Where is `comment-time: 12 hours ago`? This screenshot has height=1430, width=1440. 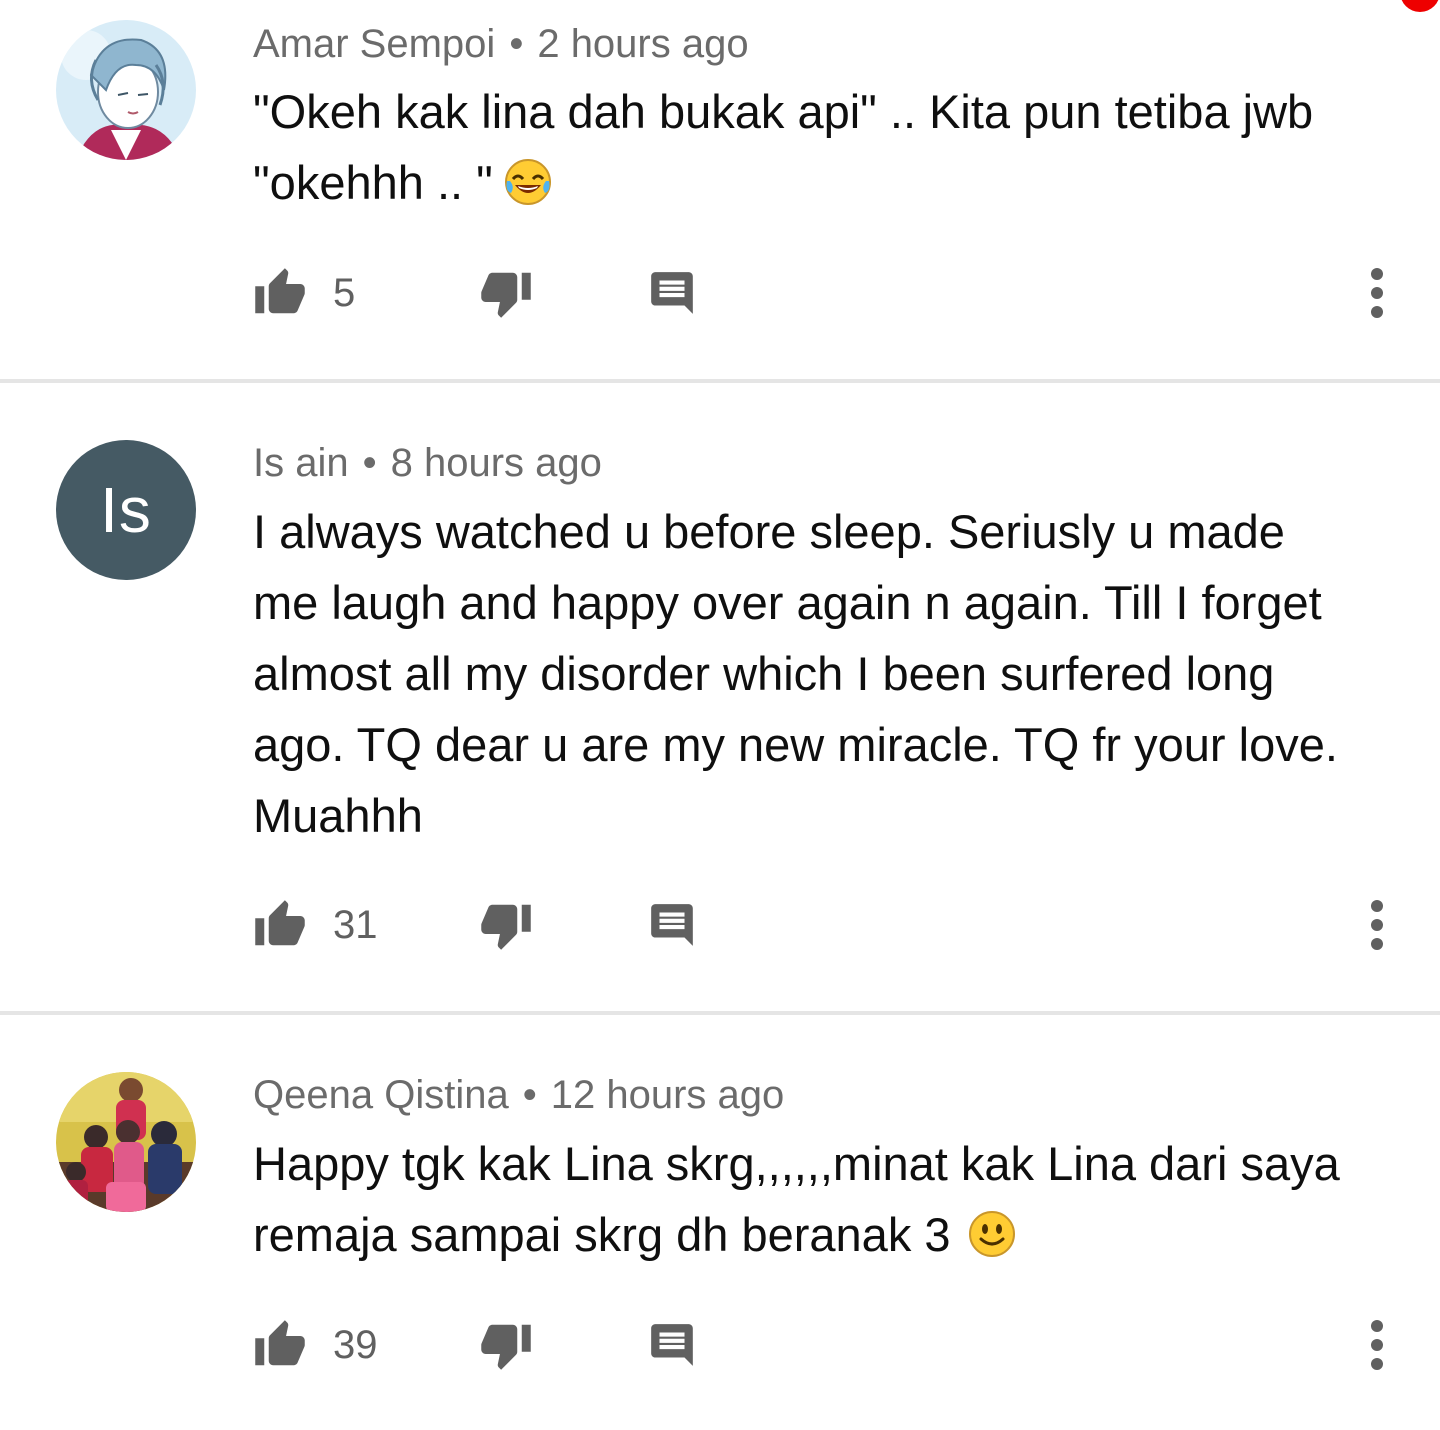 comment-time: 12 hours ago is located at coordinates (667, 1095).